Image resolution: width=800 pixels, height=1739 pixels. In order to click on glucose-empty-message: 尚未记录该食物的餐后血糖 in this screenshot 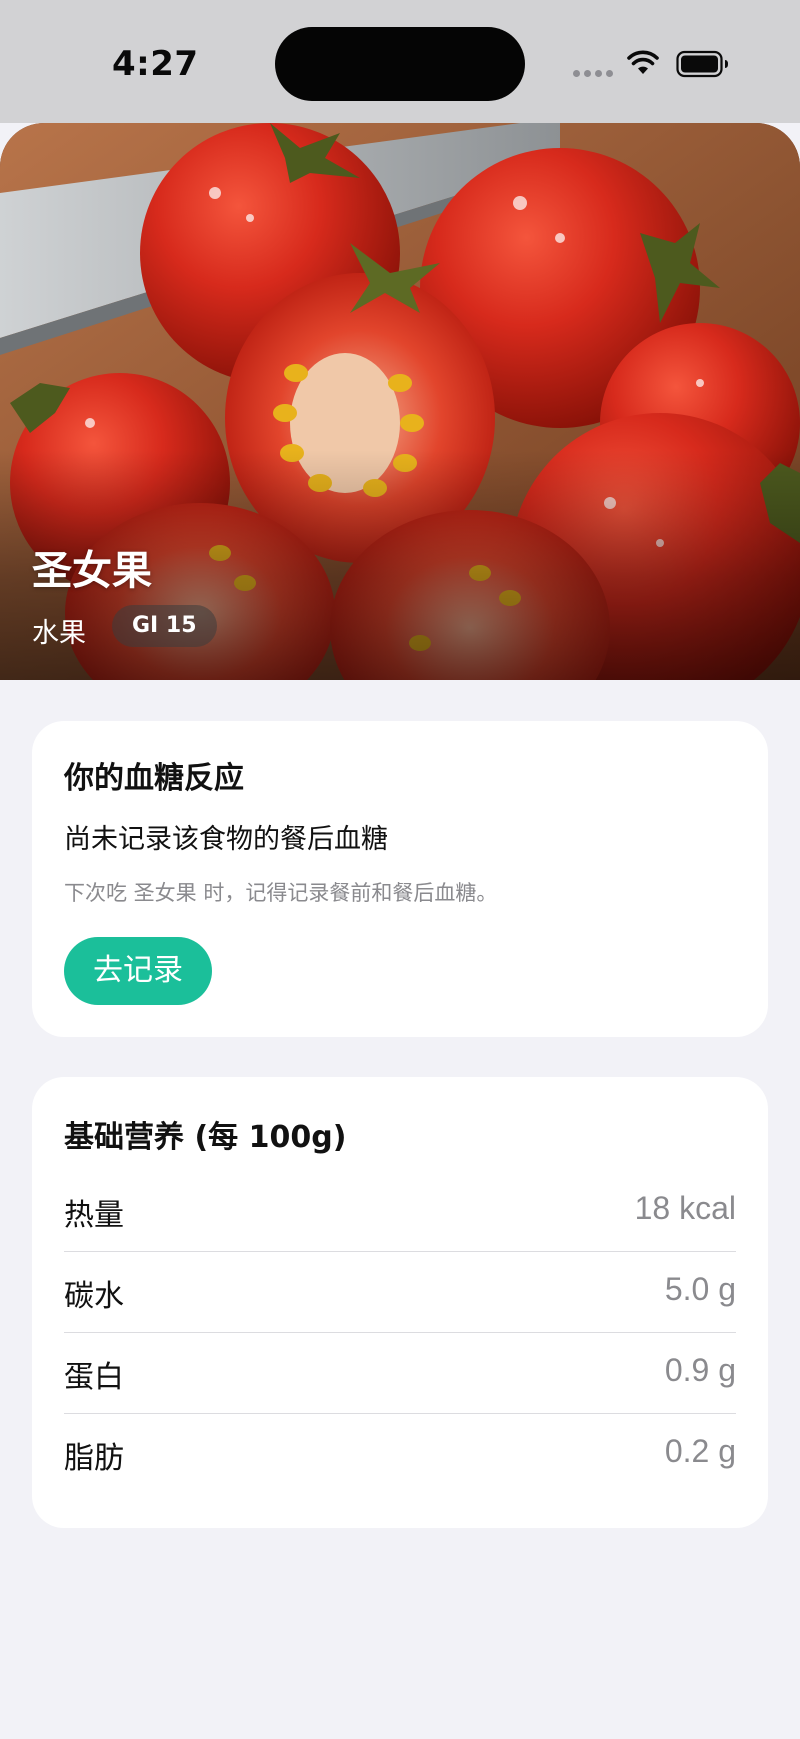, I will do `click(226, 839)`.